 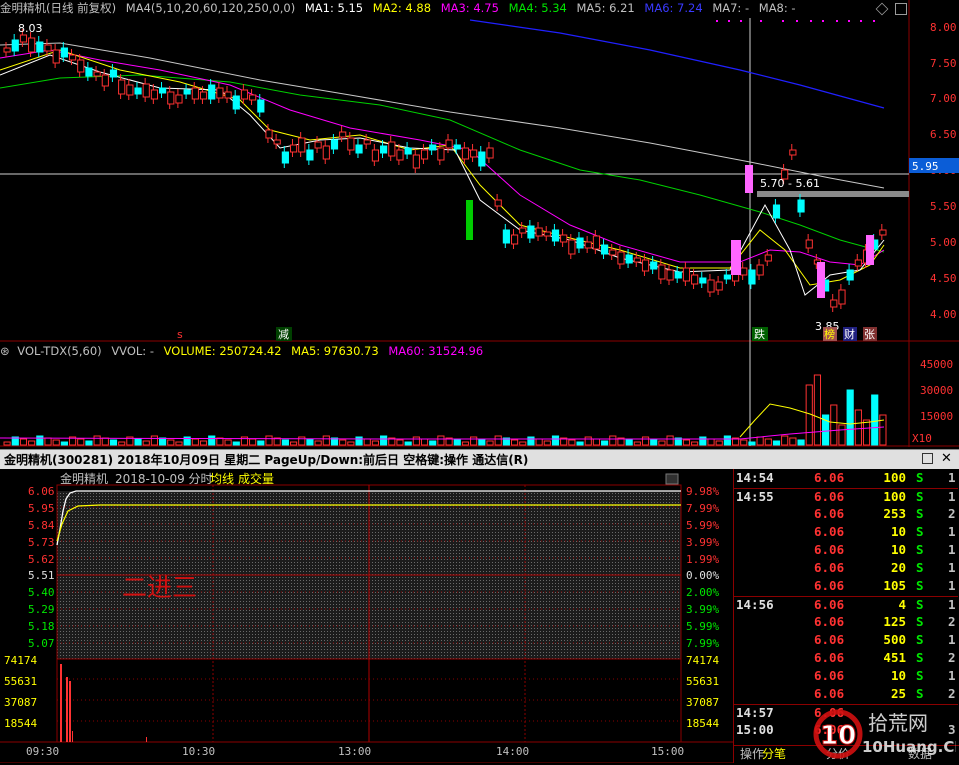 What do you see at coordinates (898, 693) in the screenshot?
I see `tick-volume: 25` at bounding box center [898, 693].